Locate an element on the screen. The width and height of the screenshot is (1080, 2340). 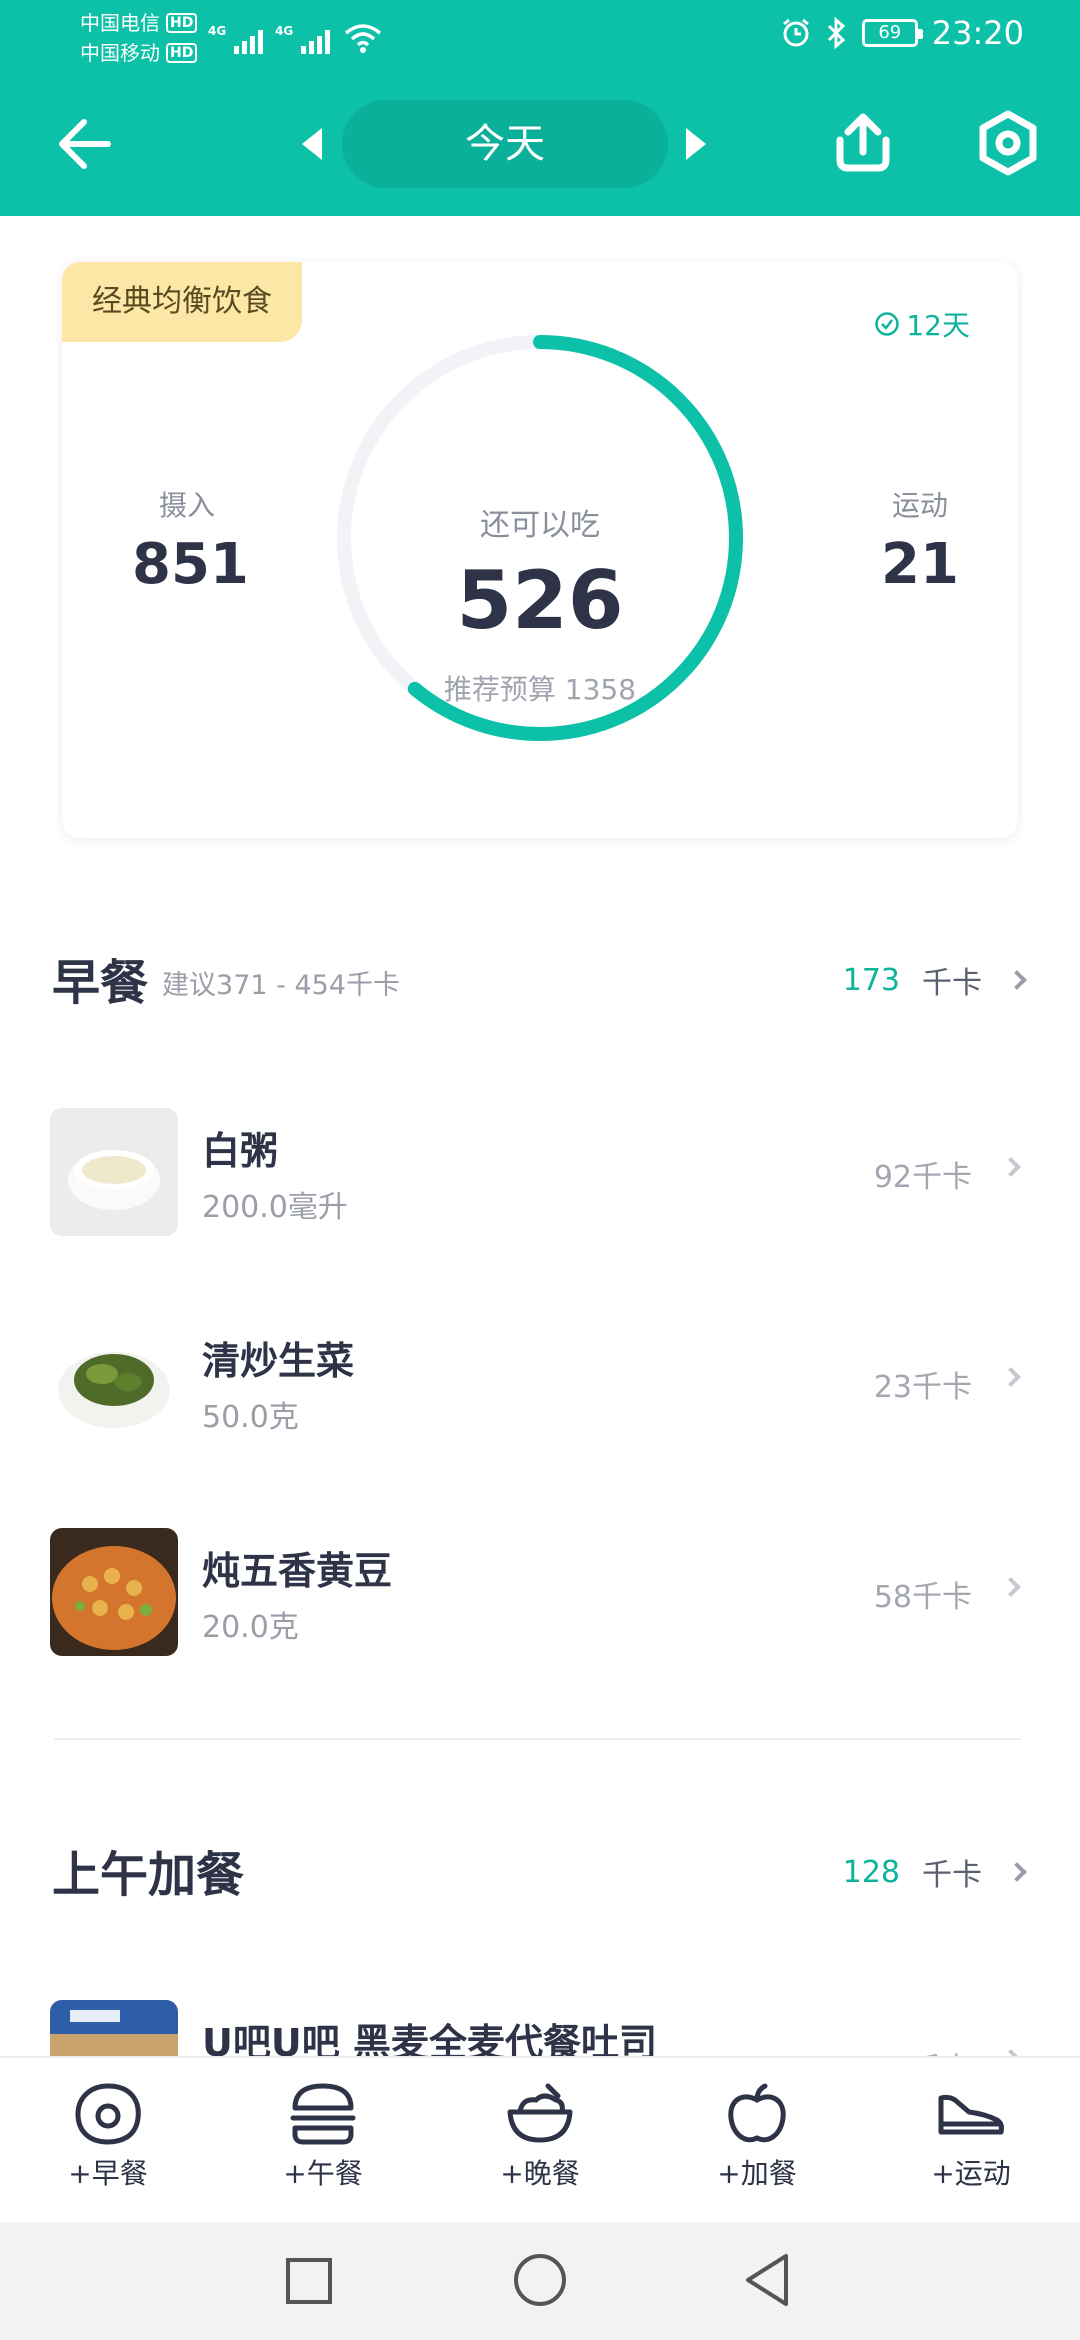
remaining-label: 还可以吃 is located at coordinates (540, 525).